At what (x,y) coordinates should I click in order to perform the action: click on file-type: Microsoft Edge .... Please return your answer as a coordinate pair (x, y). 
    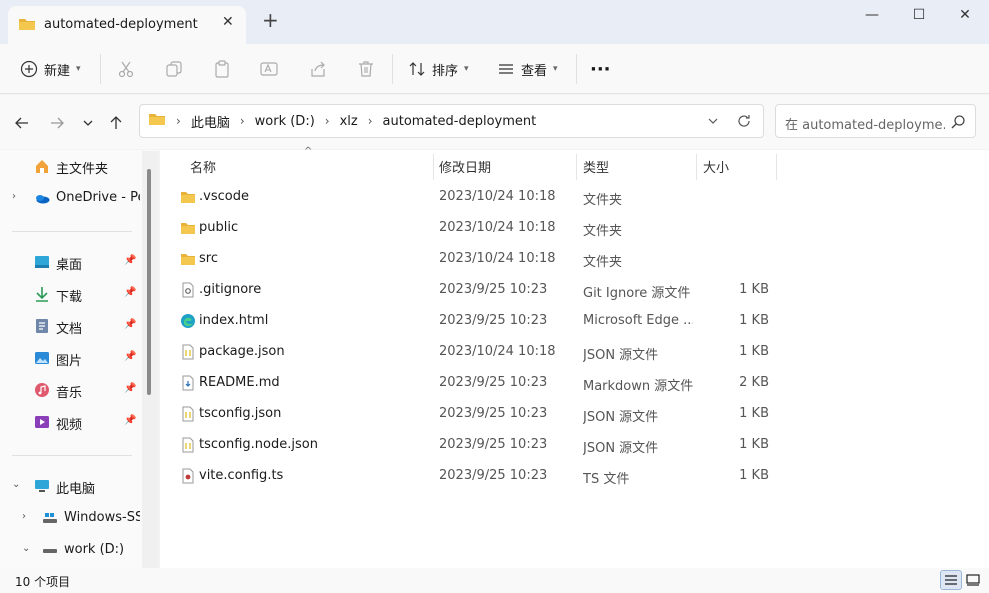
    Looking at the image, I should click on (638, 320).